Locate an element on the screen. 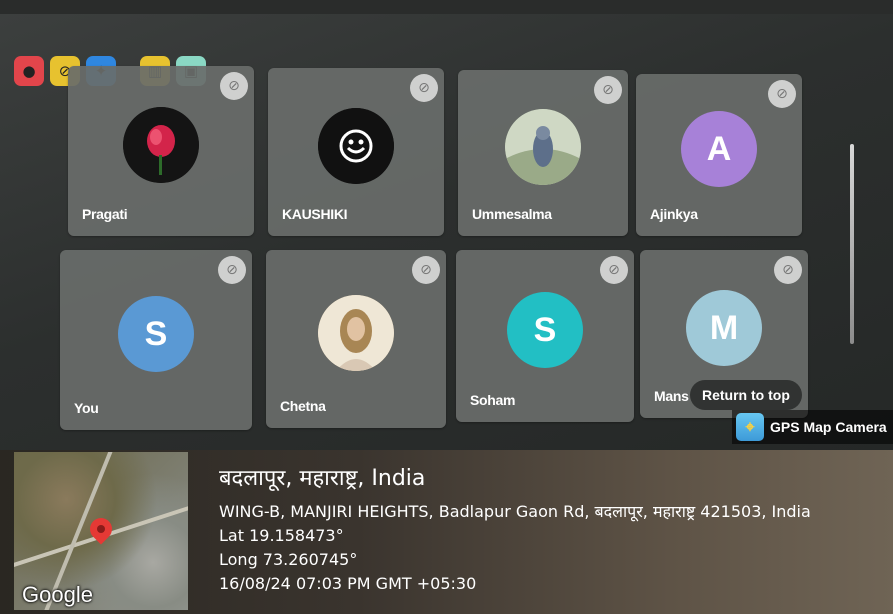 The height and width of the screenshot is (614, 893). google-logo: Google is located at coordinates (57, 594).